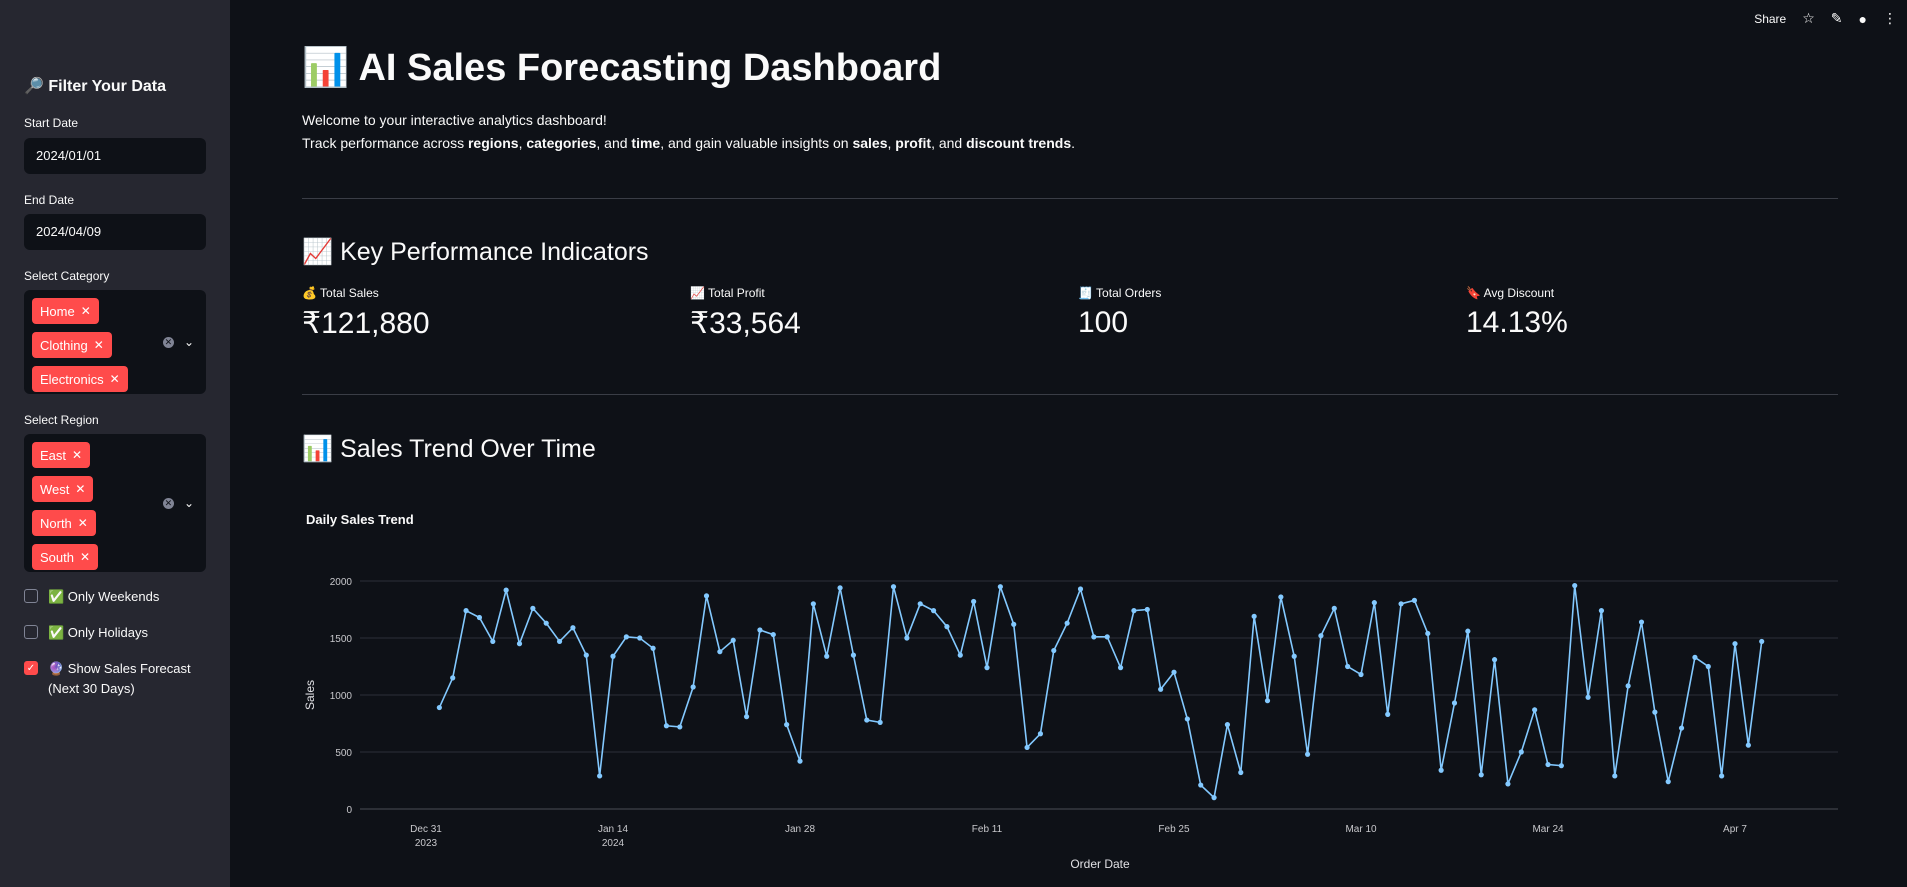 This screenshot has height=887, width=1907. Describe the element at coordinates (115, 232) in the screenshot. I see `end-date-input: 2024/04/09` at that location.